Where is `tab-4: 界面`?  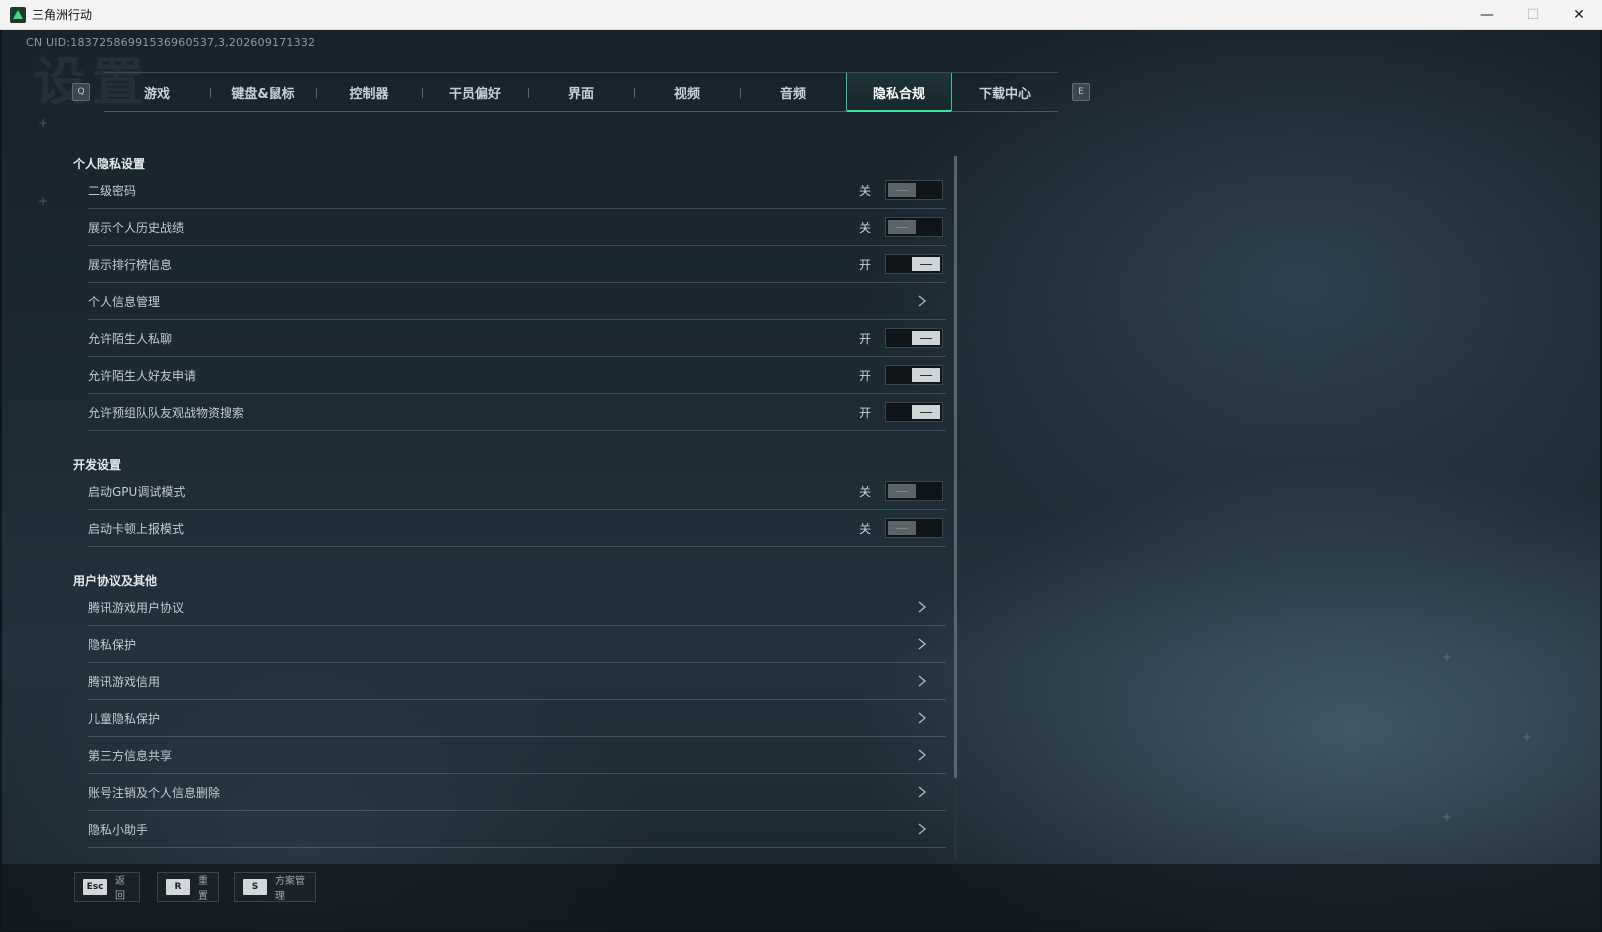
tab-4: 界面 is located at coordinates (581, 92).